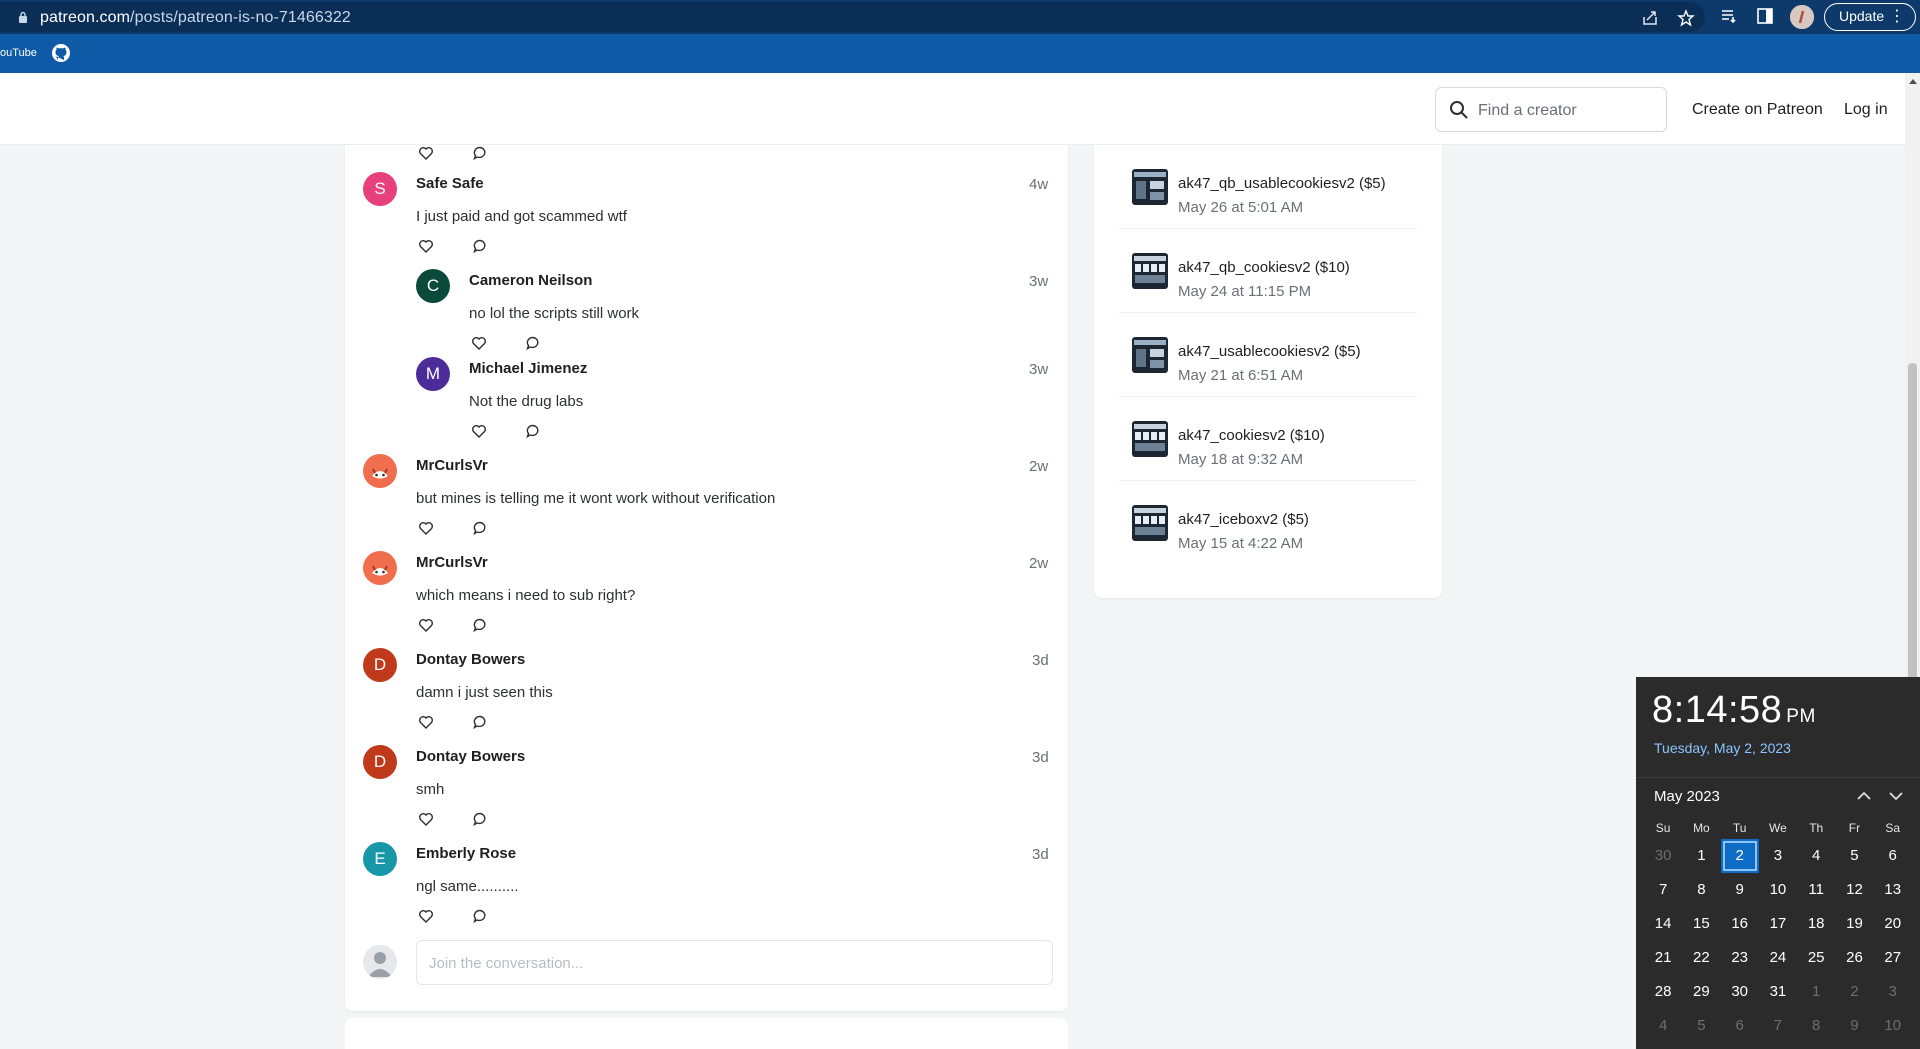 This screenshot has height=1049, width=1920. What do you see at coordinates (1264, 267) in the screenshot?
I see `post-title: ak47_qb_cookiesv2 ($10)` at bounding box center [1264, 267].